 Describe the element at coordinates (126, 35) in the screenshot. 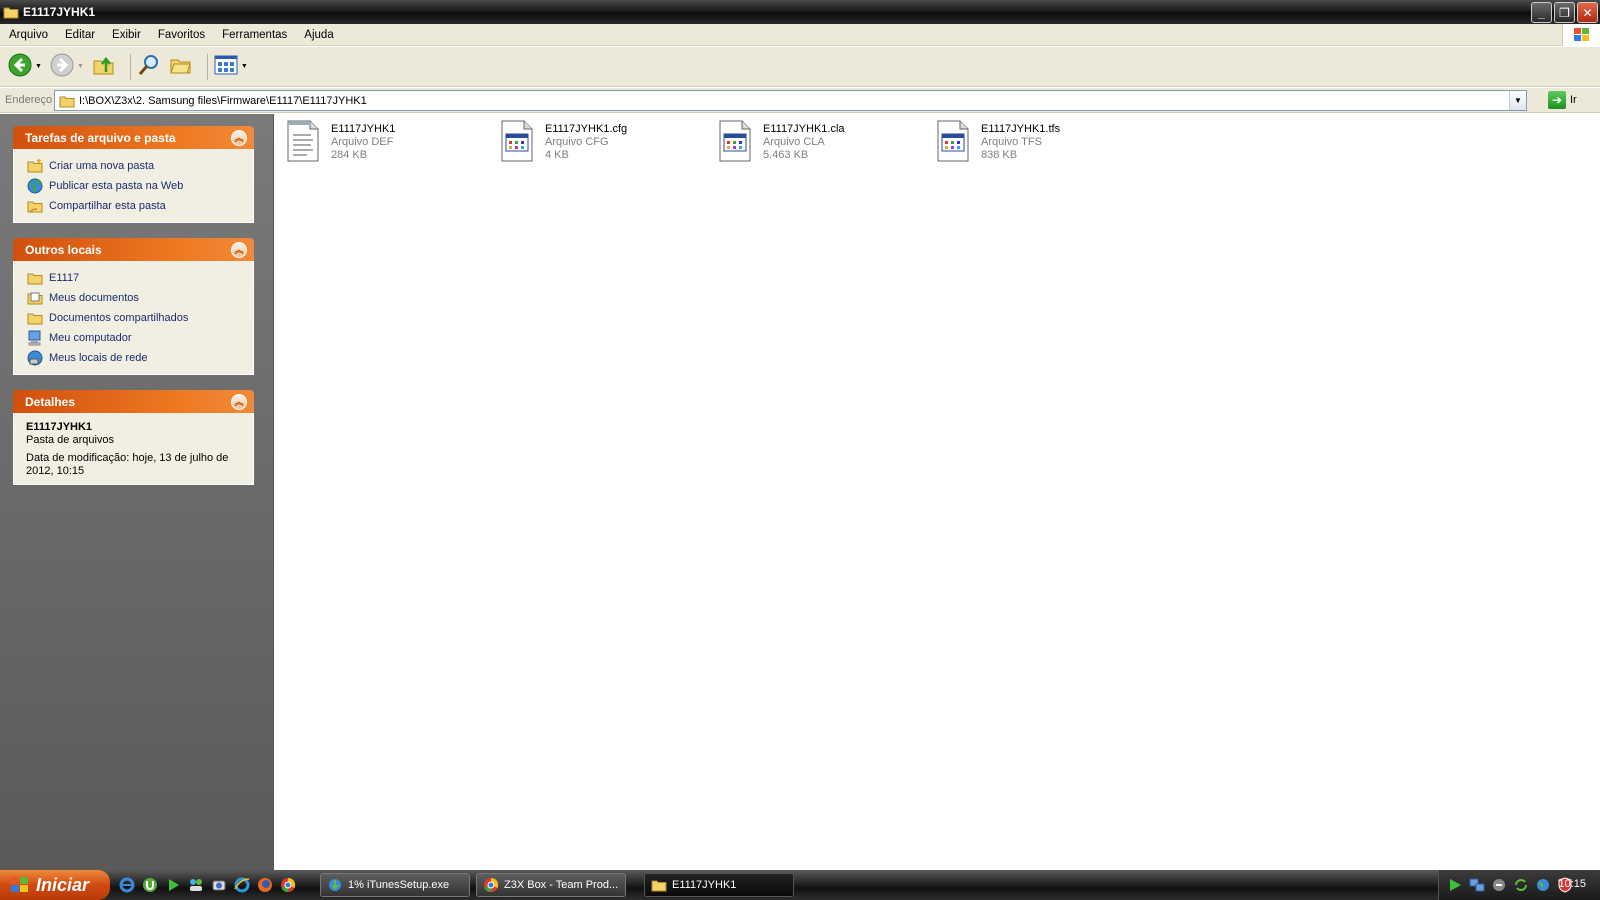

I see `menu-exibir: Exibir` at that location.